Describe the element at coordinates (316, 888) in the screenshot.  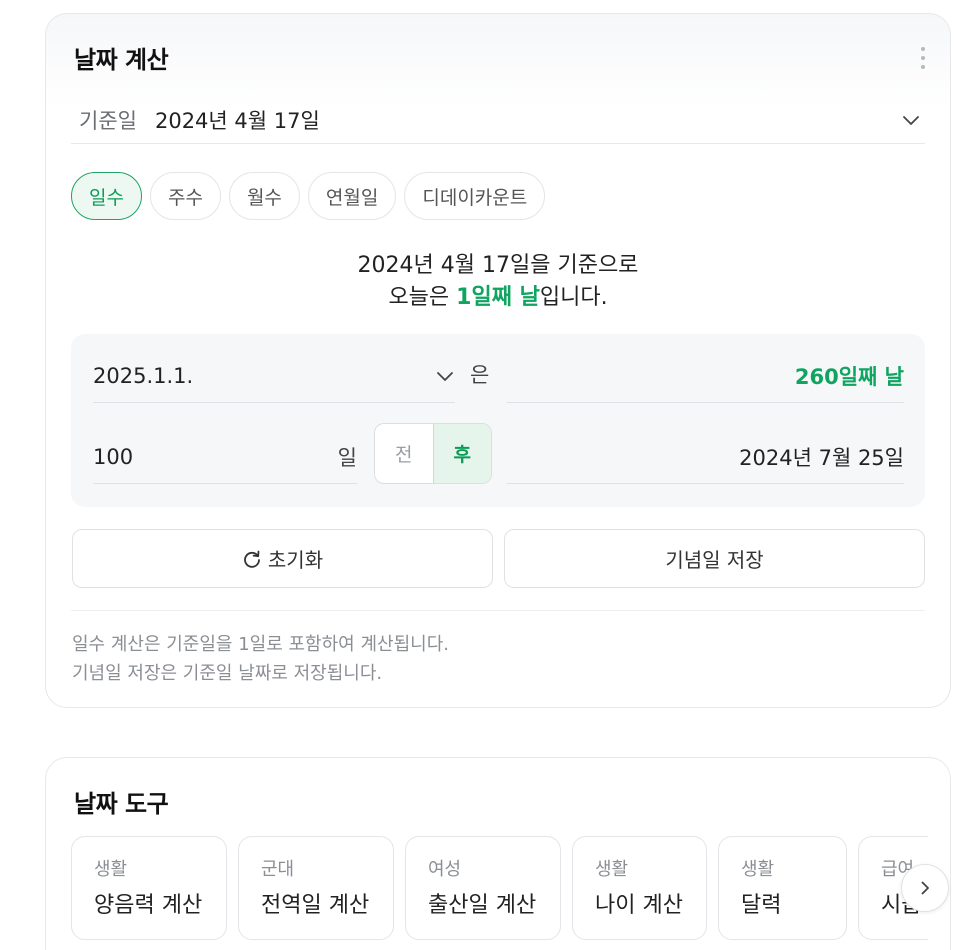
I see `tool-discharge-calc: 군대 전역일 계산` at that location.